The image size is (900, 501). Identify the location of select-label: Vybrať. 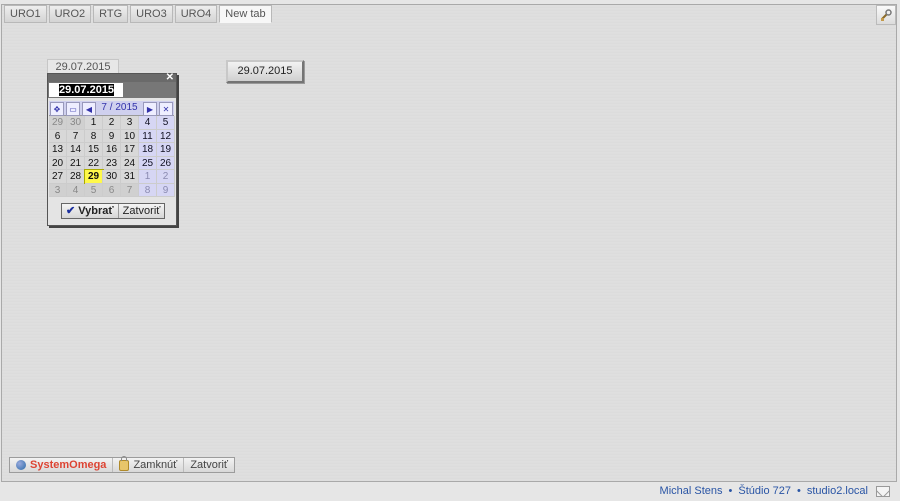
(96, 211).